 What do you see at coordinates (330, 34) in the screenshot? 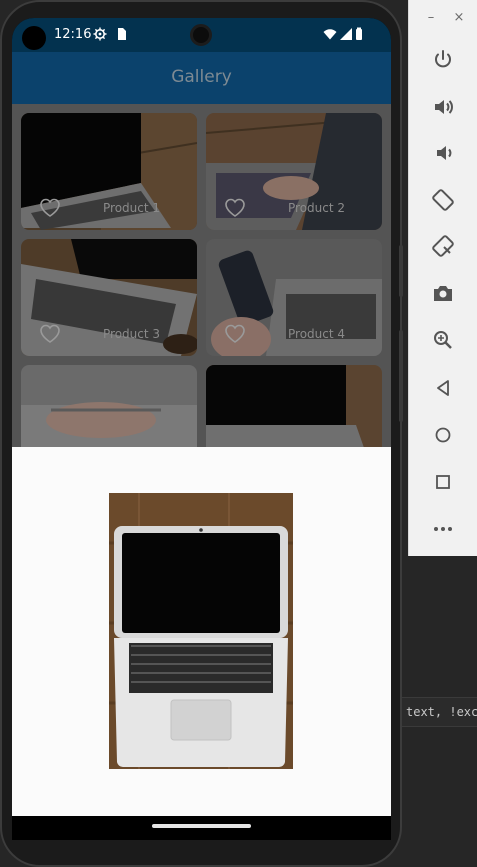
I see `wifi-icon` at bounding box center [330, 34].